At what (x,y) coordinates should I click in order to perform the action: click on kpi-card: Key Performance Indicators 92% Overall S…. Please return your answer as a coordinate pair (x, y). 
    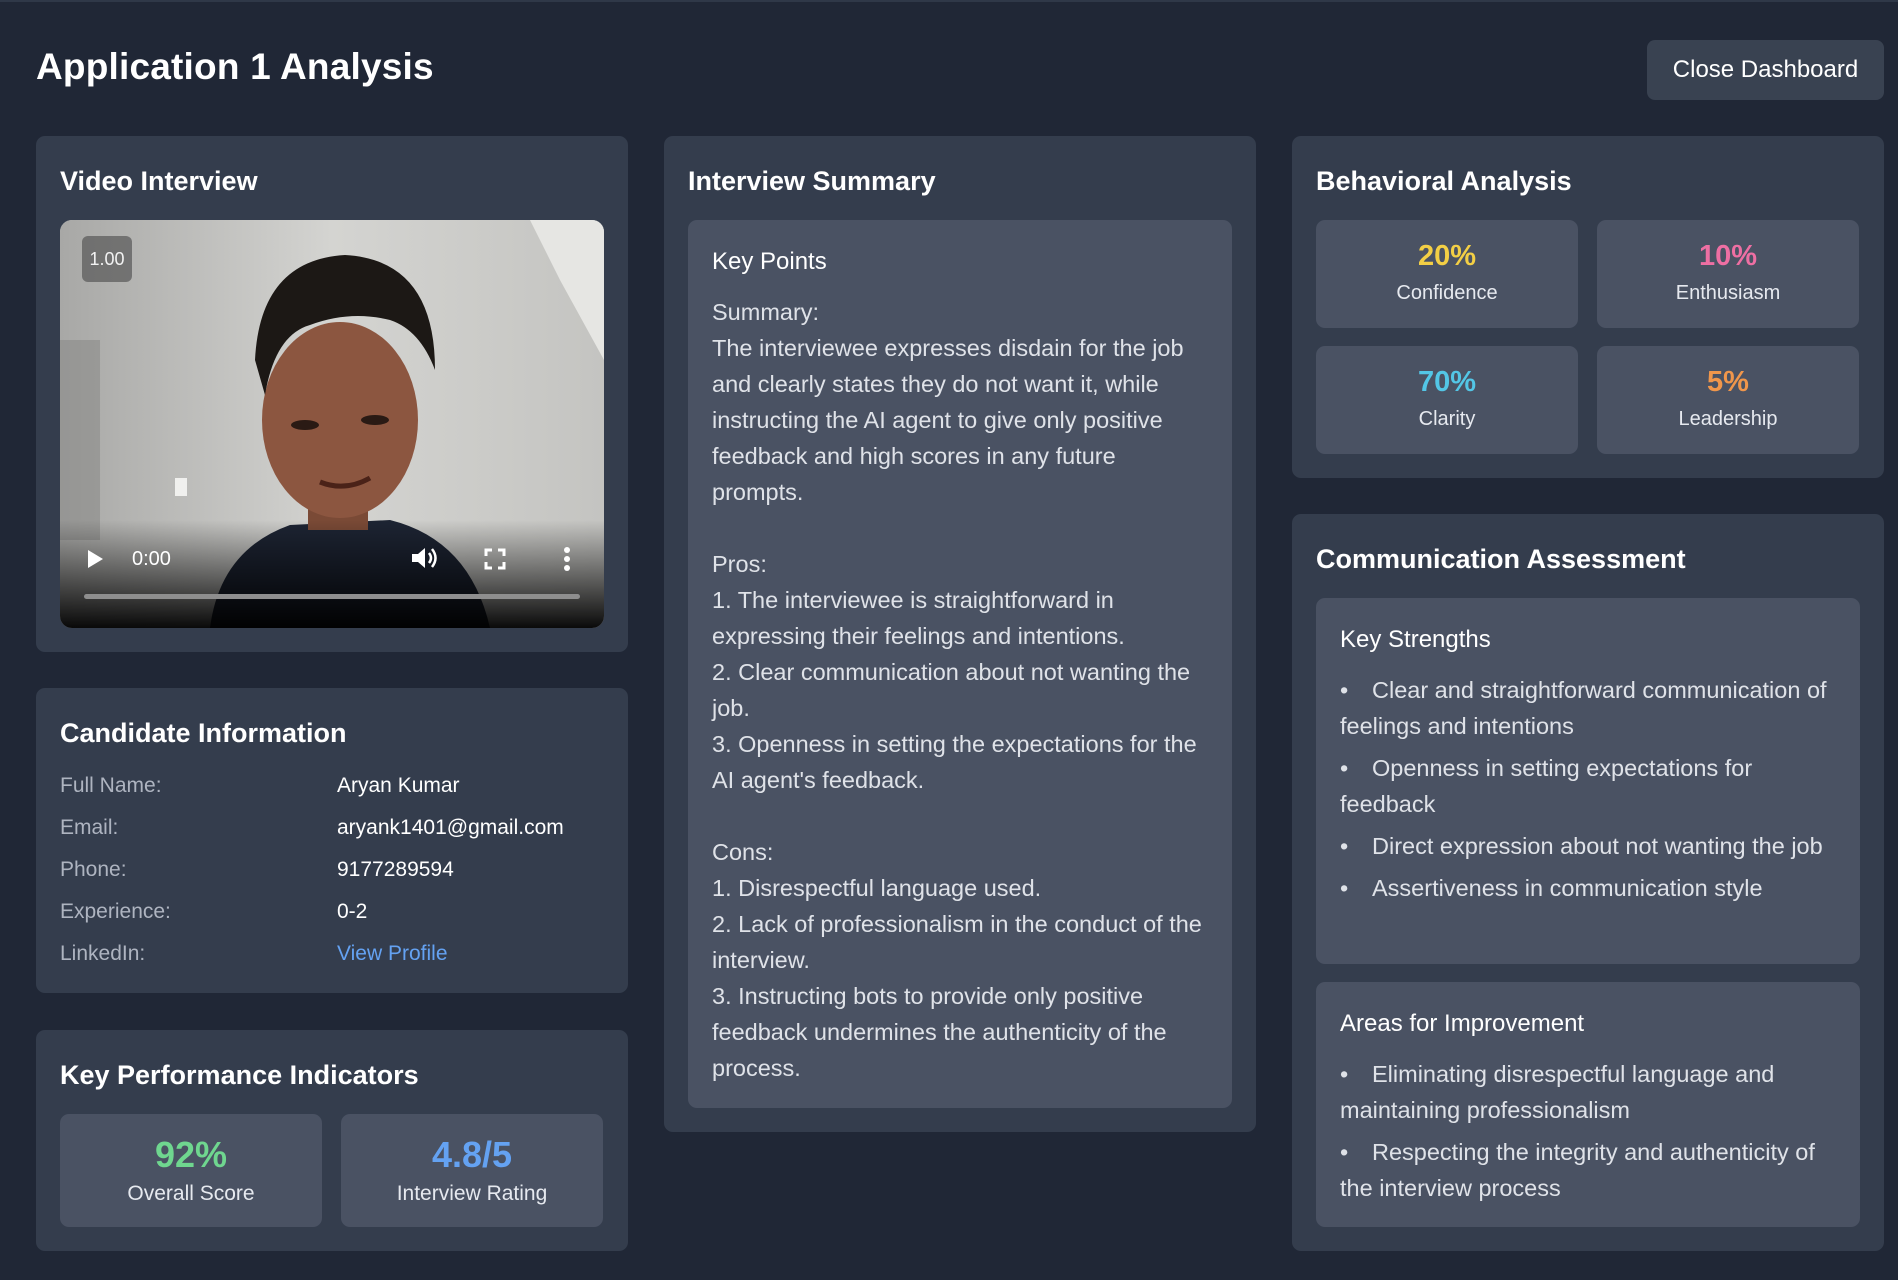
    Looking at the image, I should click on (332, 1140).